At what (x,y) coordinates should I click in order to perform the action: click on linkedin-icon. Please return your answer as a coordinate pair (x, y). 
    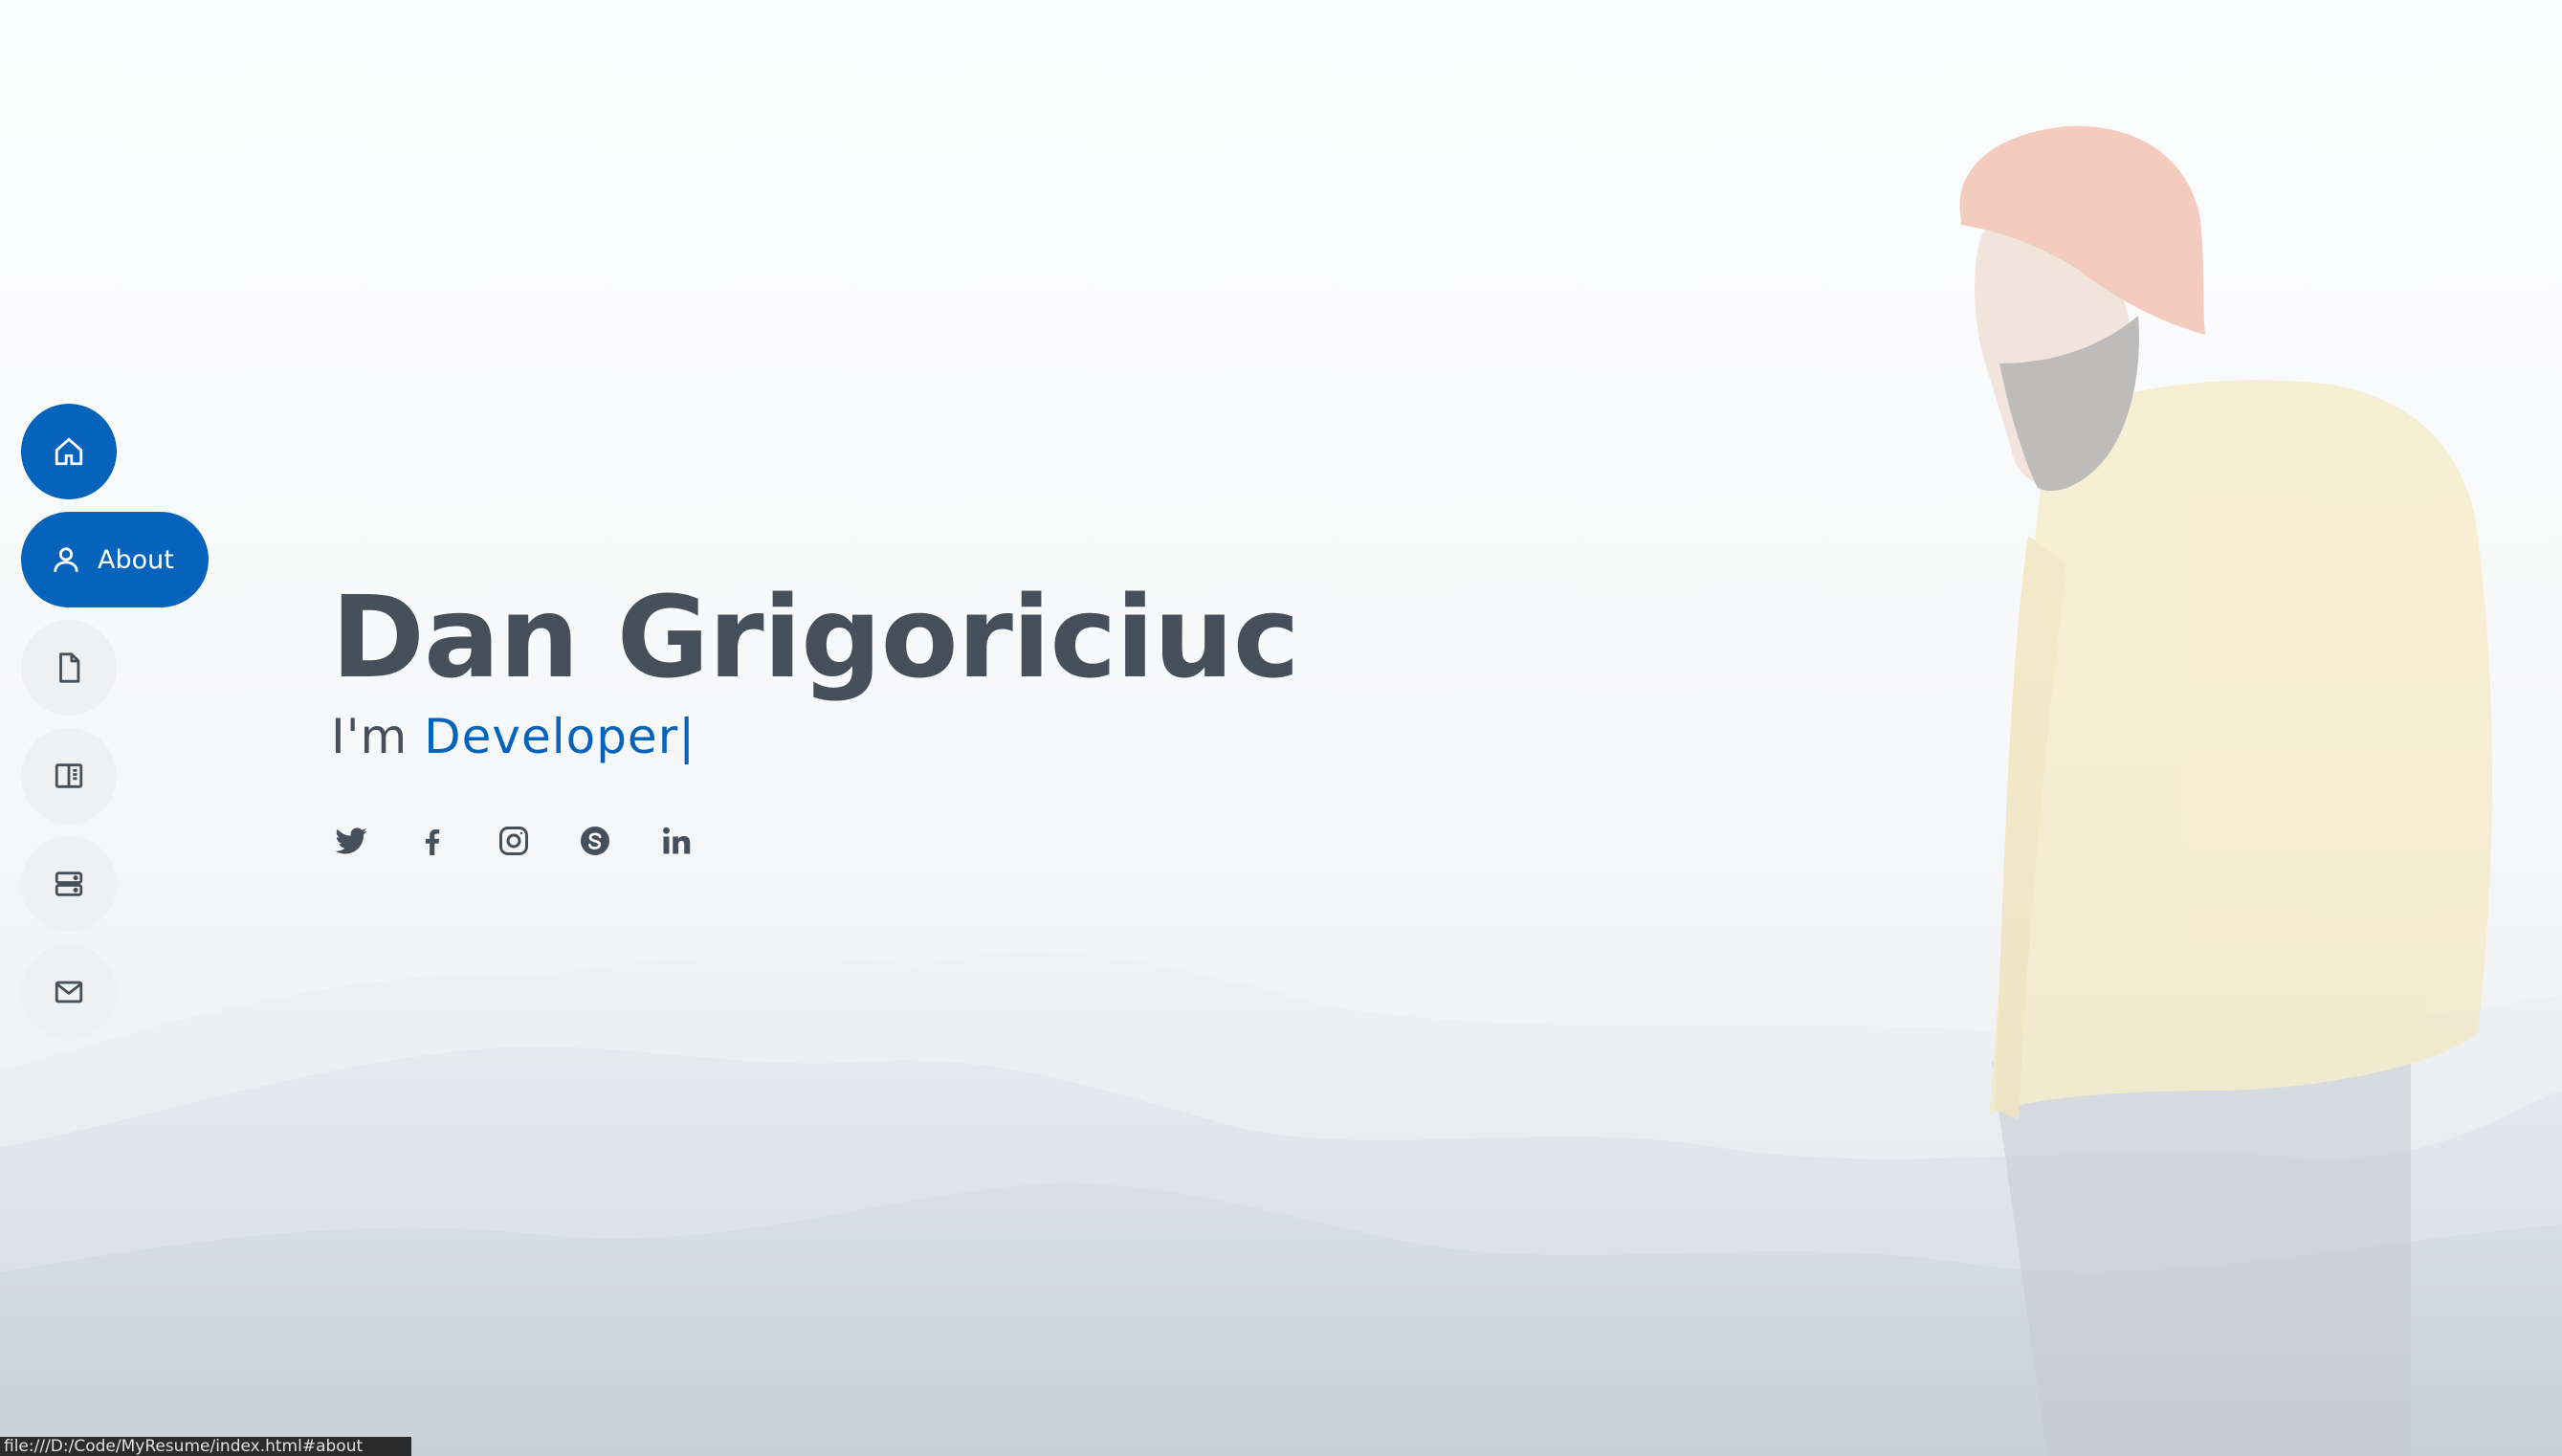
    Looking at the image, I should click on (677, 840).